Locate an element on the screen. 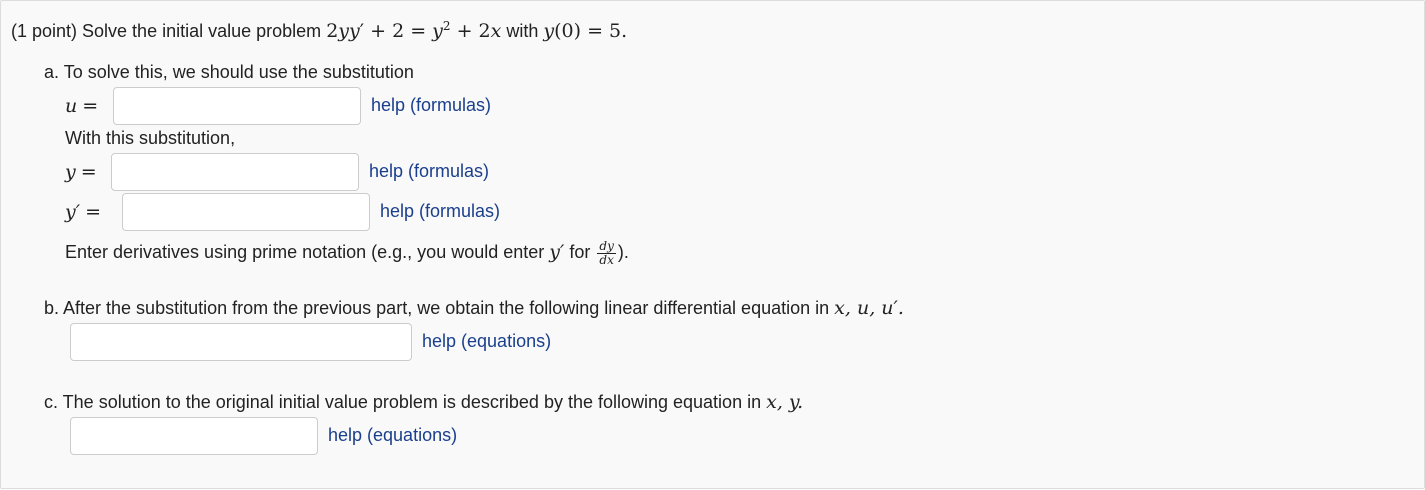 This screenshot has width=1425, height=490. y-help-formulas-link: help (formulas) is located at coordinates (429, 171).